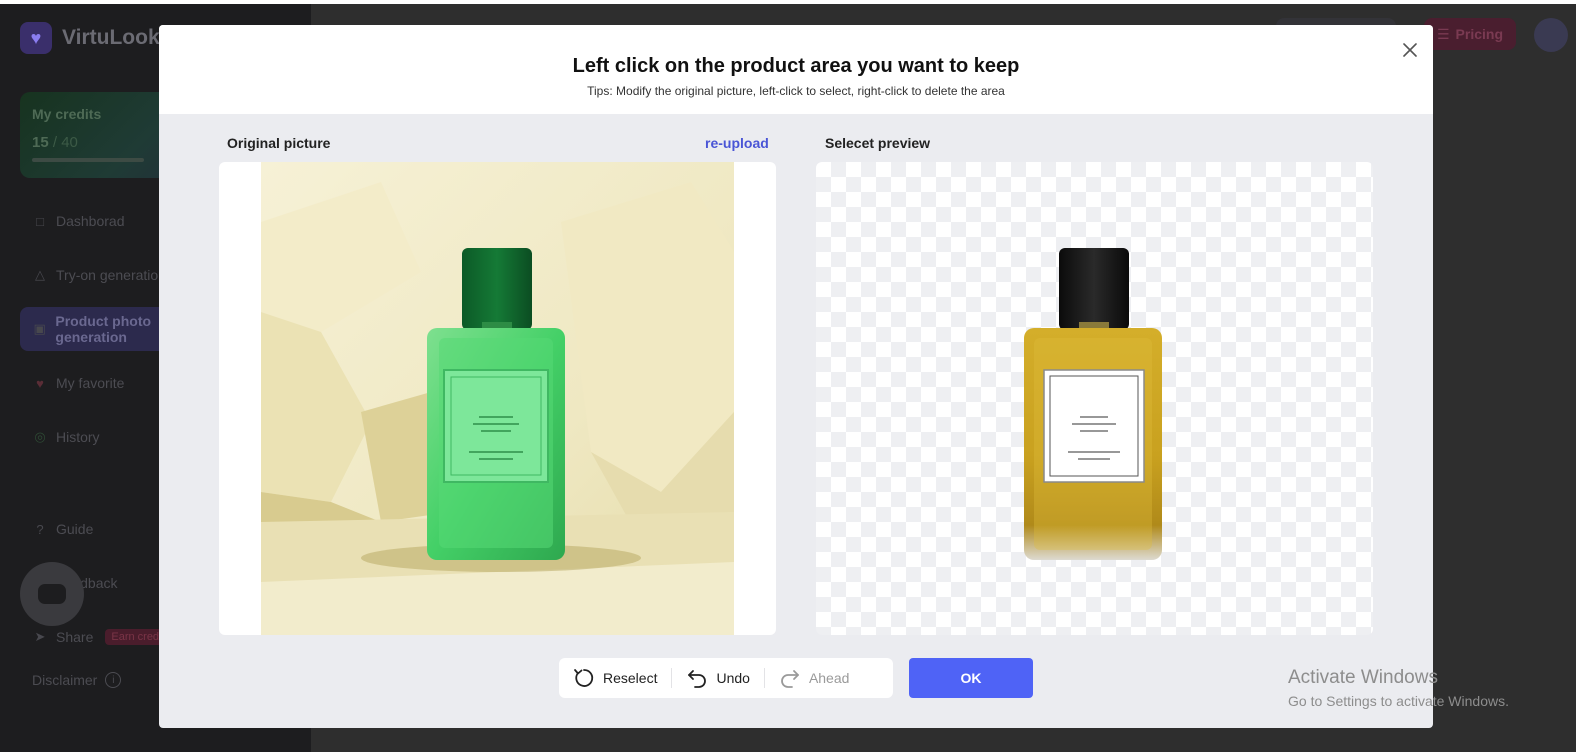  I want to click on preview-label: Selecet preview, so click(878, 143).